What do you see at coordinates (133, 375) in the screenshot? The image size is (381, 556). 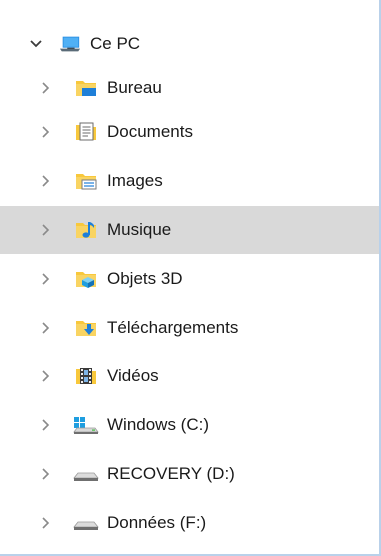 I see `tree-item-label: Vidéos` at bounding box center [133, 375].